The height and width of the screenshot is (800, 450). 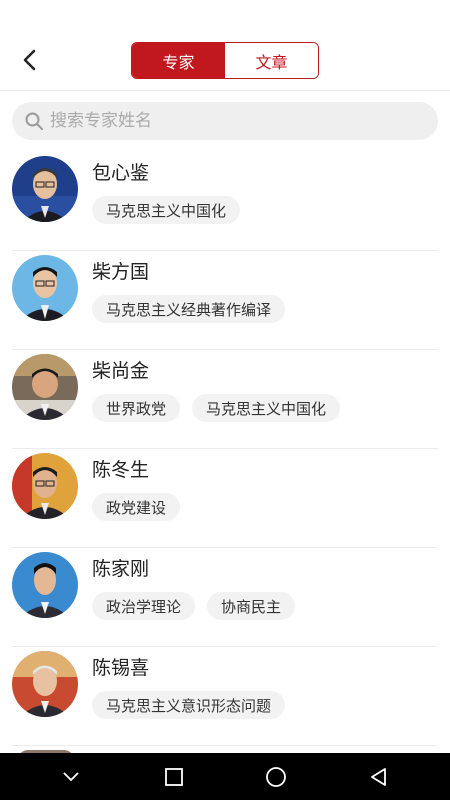 What do you see at coordinates (121, 173) in the screenshot?
I see `expert-name: 包心鉴` at bounding box center [121, 173].